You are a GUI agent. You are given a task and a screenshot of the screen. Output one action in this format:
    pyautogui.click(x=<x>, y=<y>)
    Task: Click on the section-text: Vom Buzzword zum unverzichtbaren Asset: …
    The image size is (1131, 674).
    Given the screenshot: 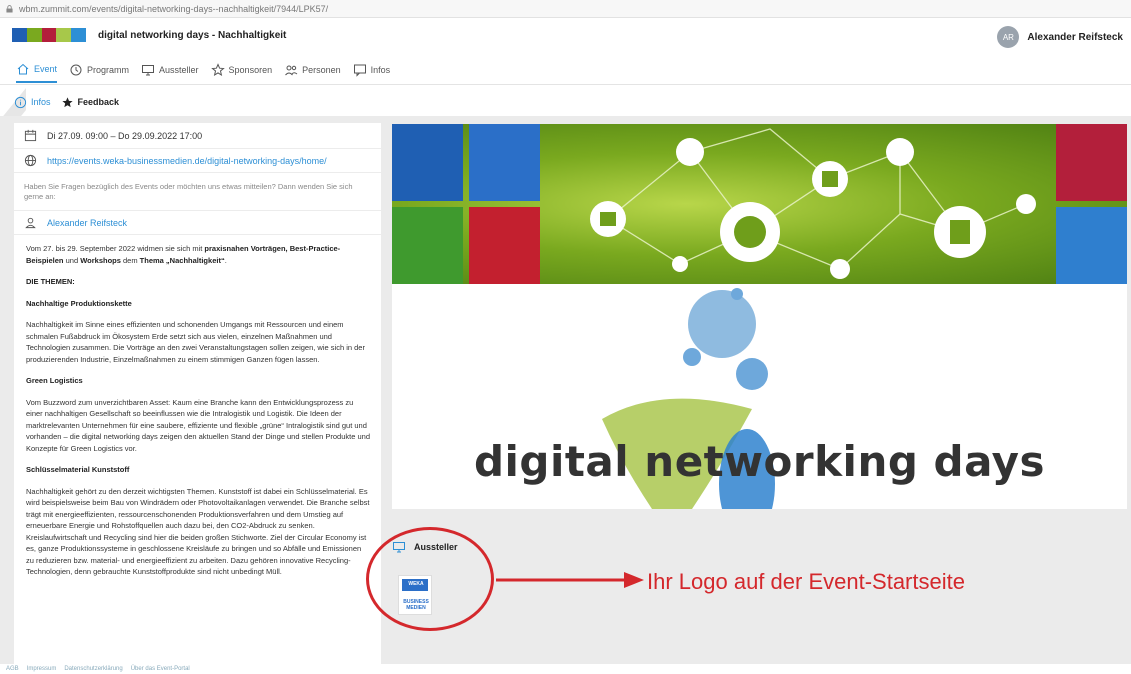 What is the action you would take?
    pyautogui.click(x=198, y=425)
    